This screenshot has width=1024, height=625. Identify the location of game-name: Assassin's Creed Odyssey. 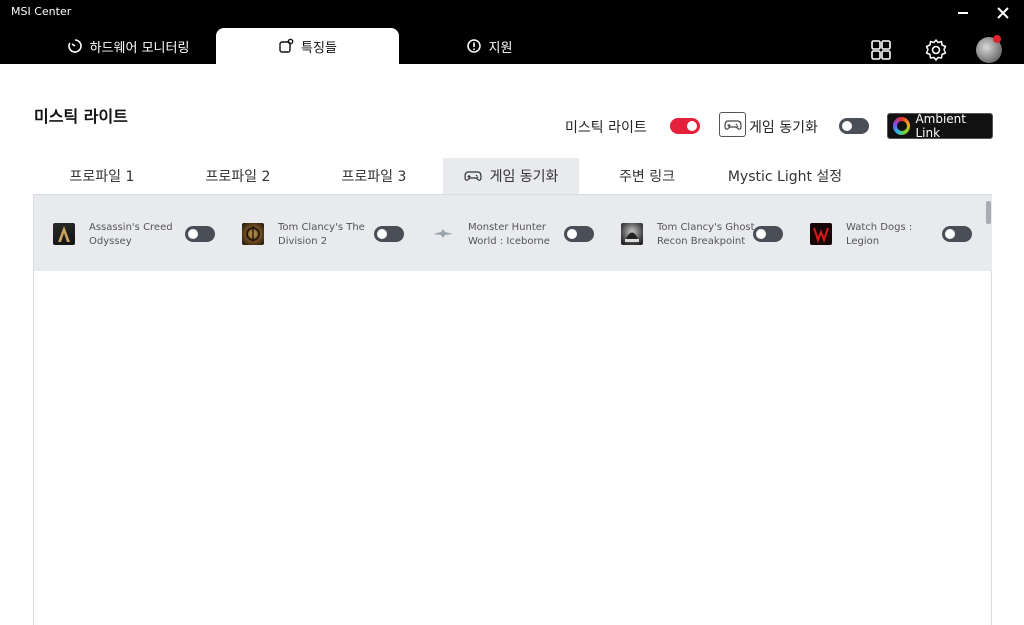
(131, 234).